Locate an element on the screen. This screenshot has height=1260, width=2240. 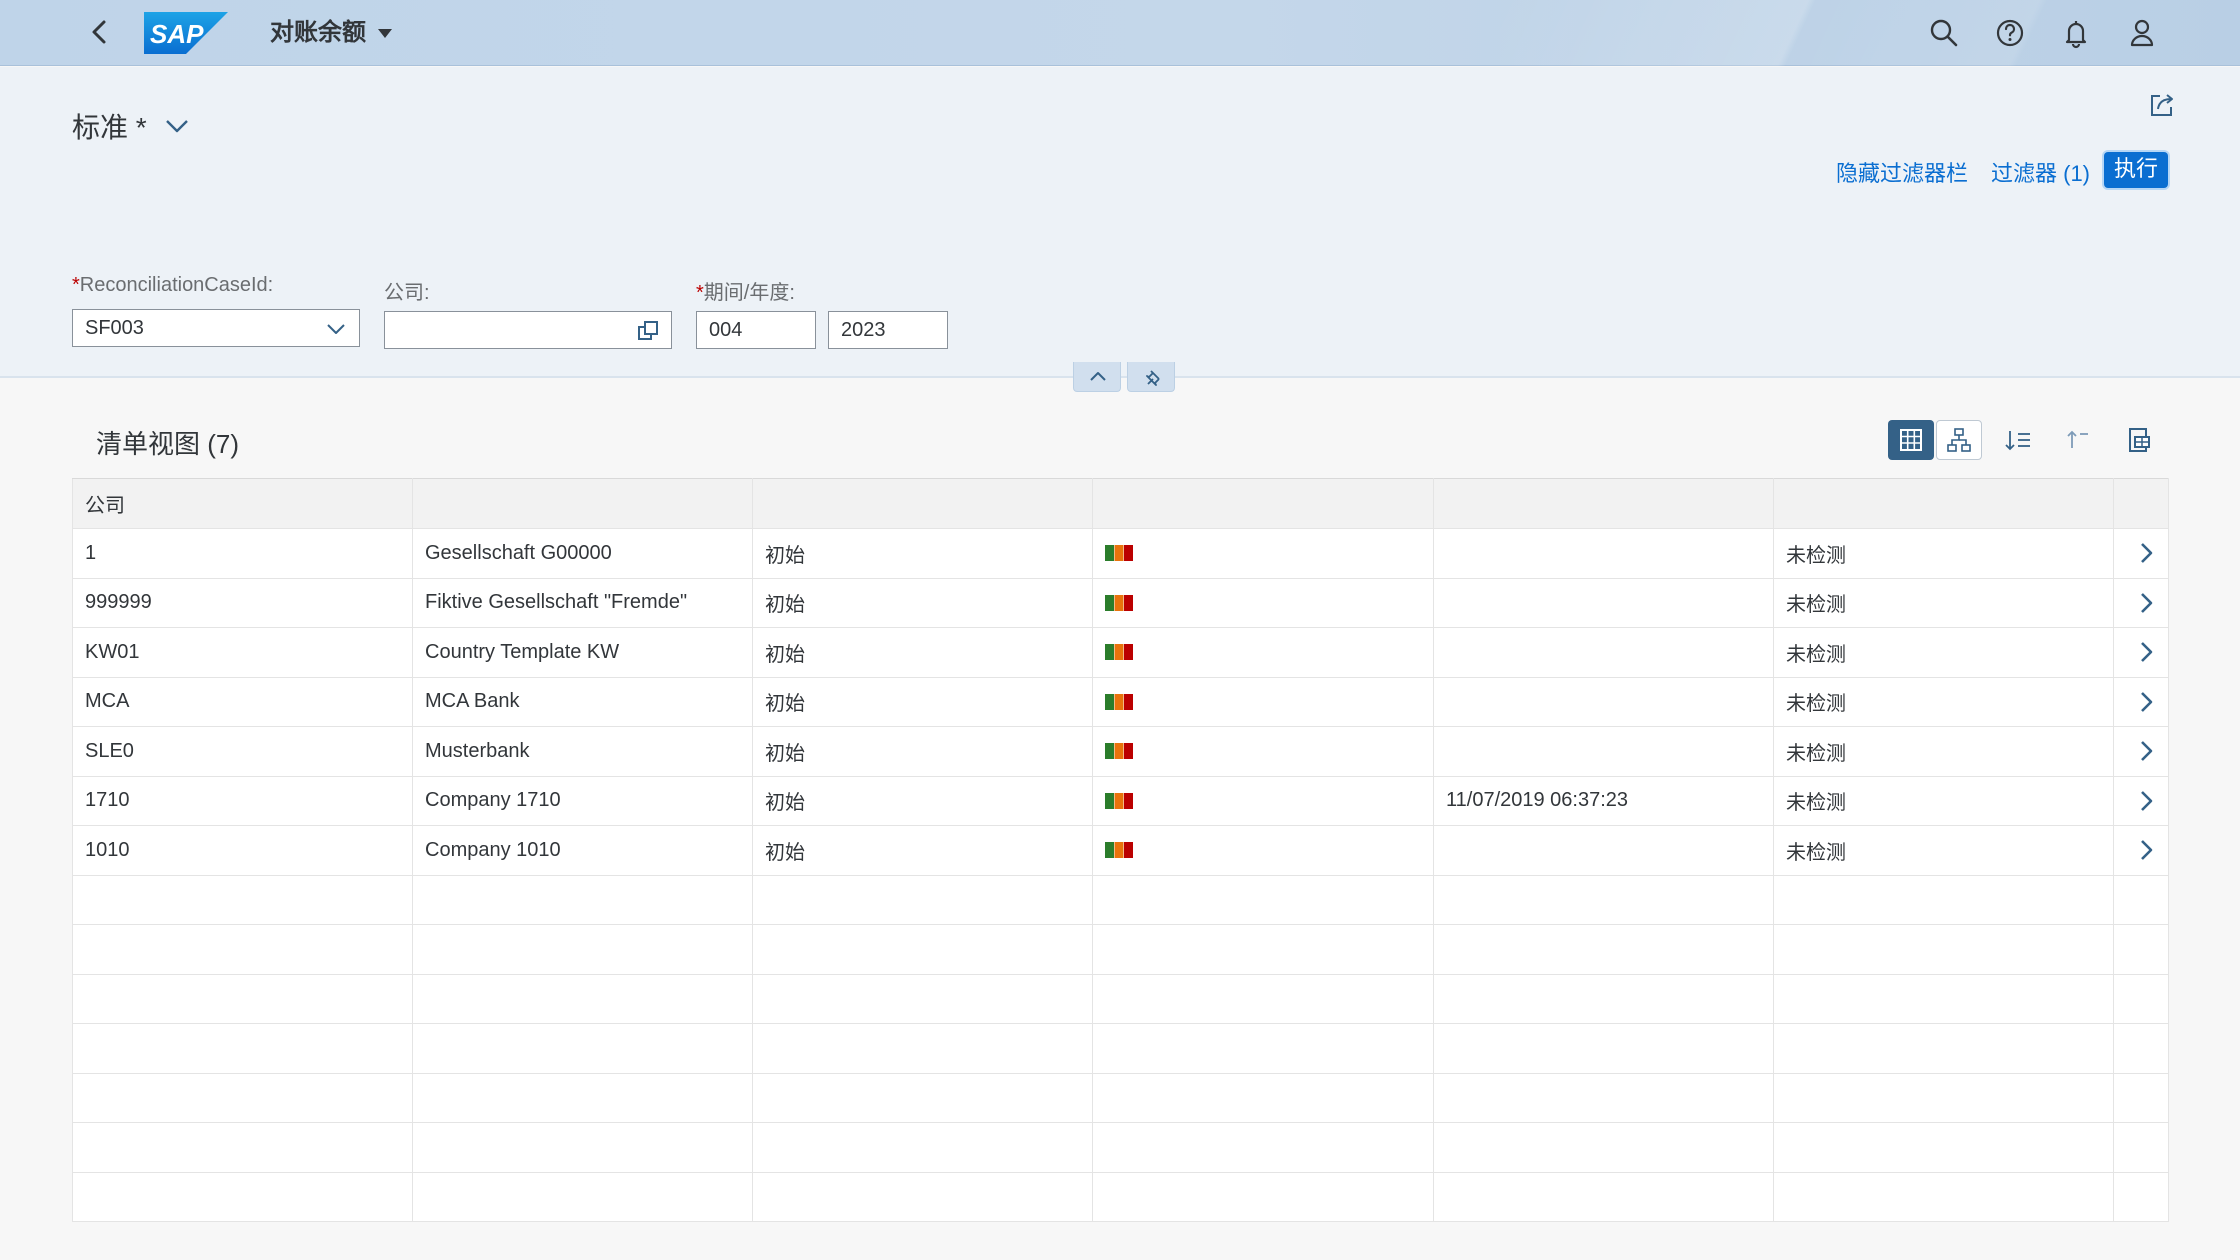
cell-status-indicator is located at coordinates (1263, 751).